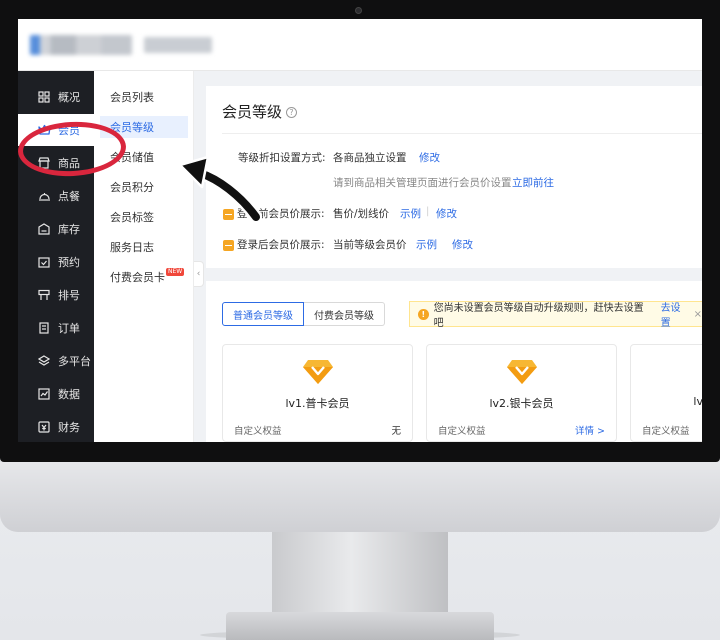  Describe the element at coordinates (56, 361) in the screenshot. I see `sidebar-item-multiplatform: 多平台` at that location.